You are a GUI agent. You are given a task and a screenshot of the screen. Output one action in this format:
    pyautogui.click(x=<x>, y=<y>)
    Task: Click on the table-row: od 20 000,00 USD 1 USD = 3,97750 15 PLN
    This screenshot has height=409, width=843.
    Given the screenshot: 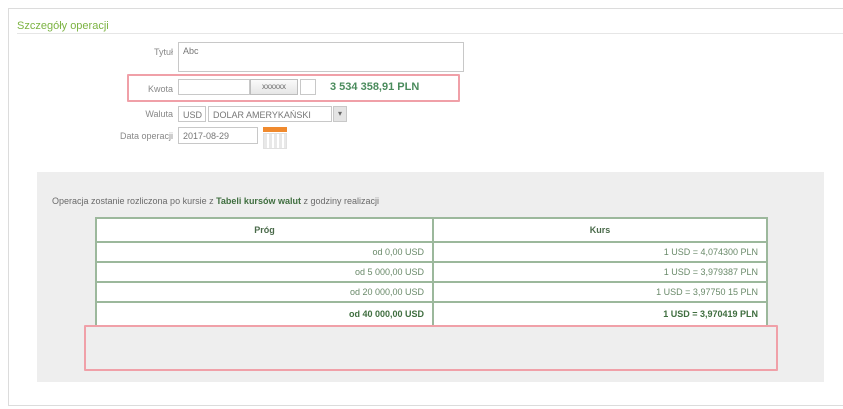 What is the action you would take?
    pyautogui.click(x=431, y=292)
    